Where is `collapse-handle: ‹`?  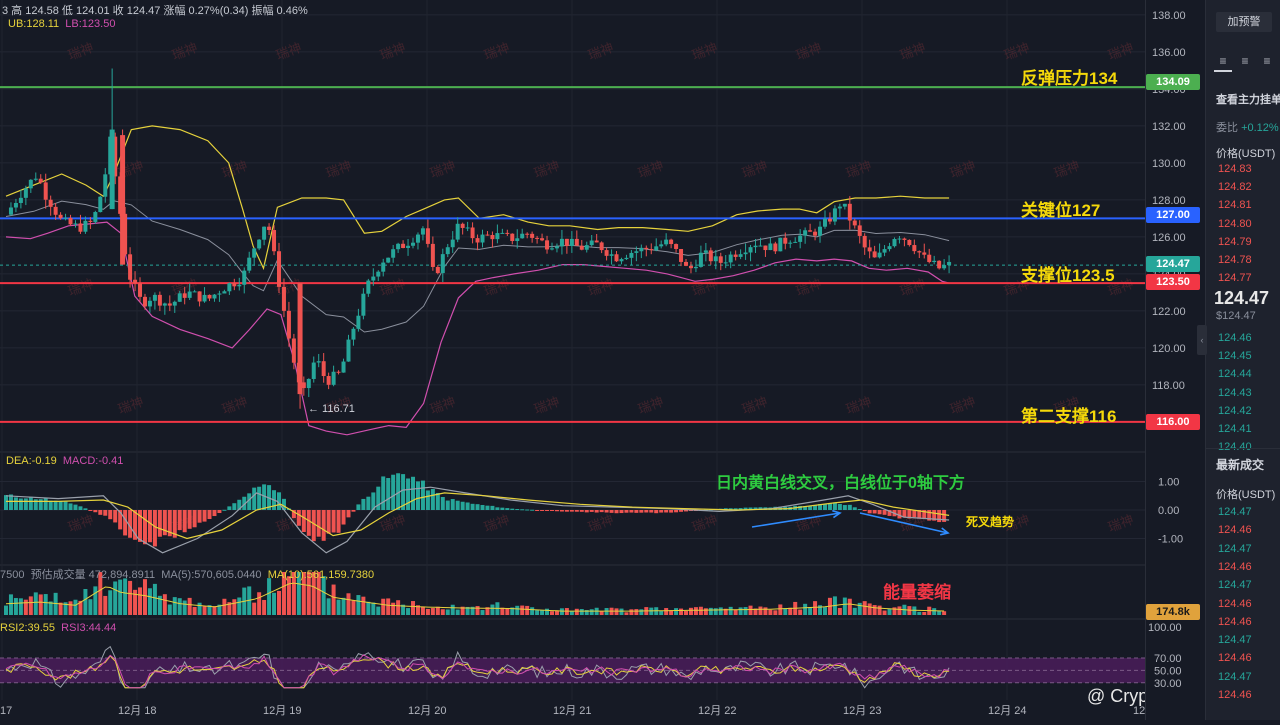 collapse-handle: ‹ is located at coordinates (1202, 340).